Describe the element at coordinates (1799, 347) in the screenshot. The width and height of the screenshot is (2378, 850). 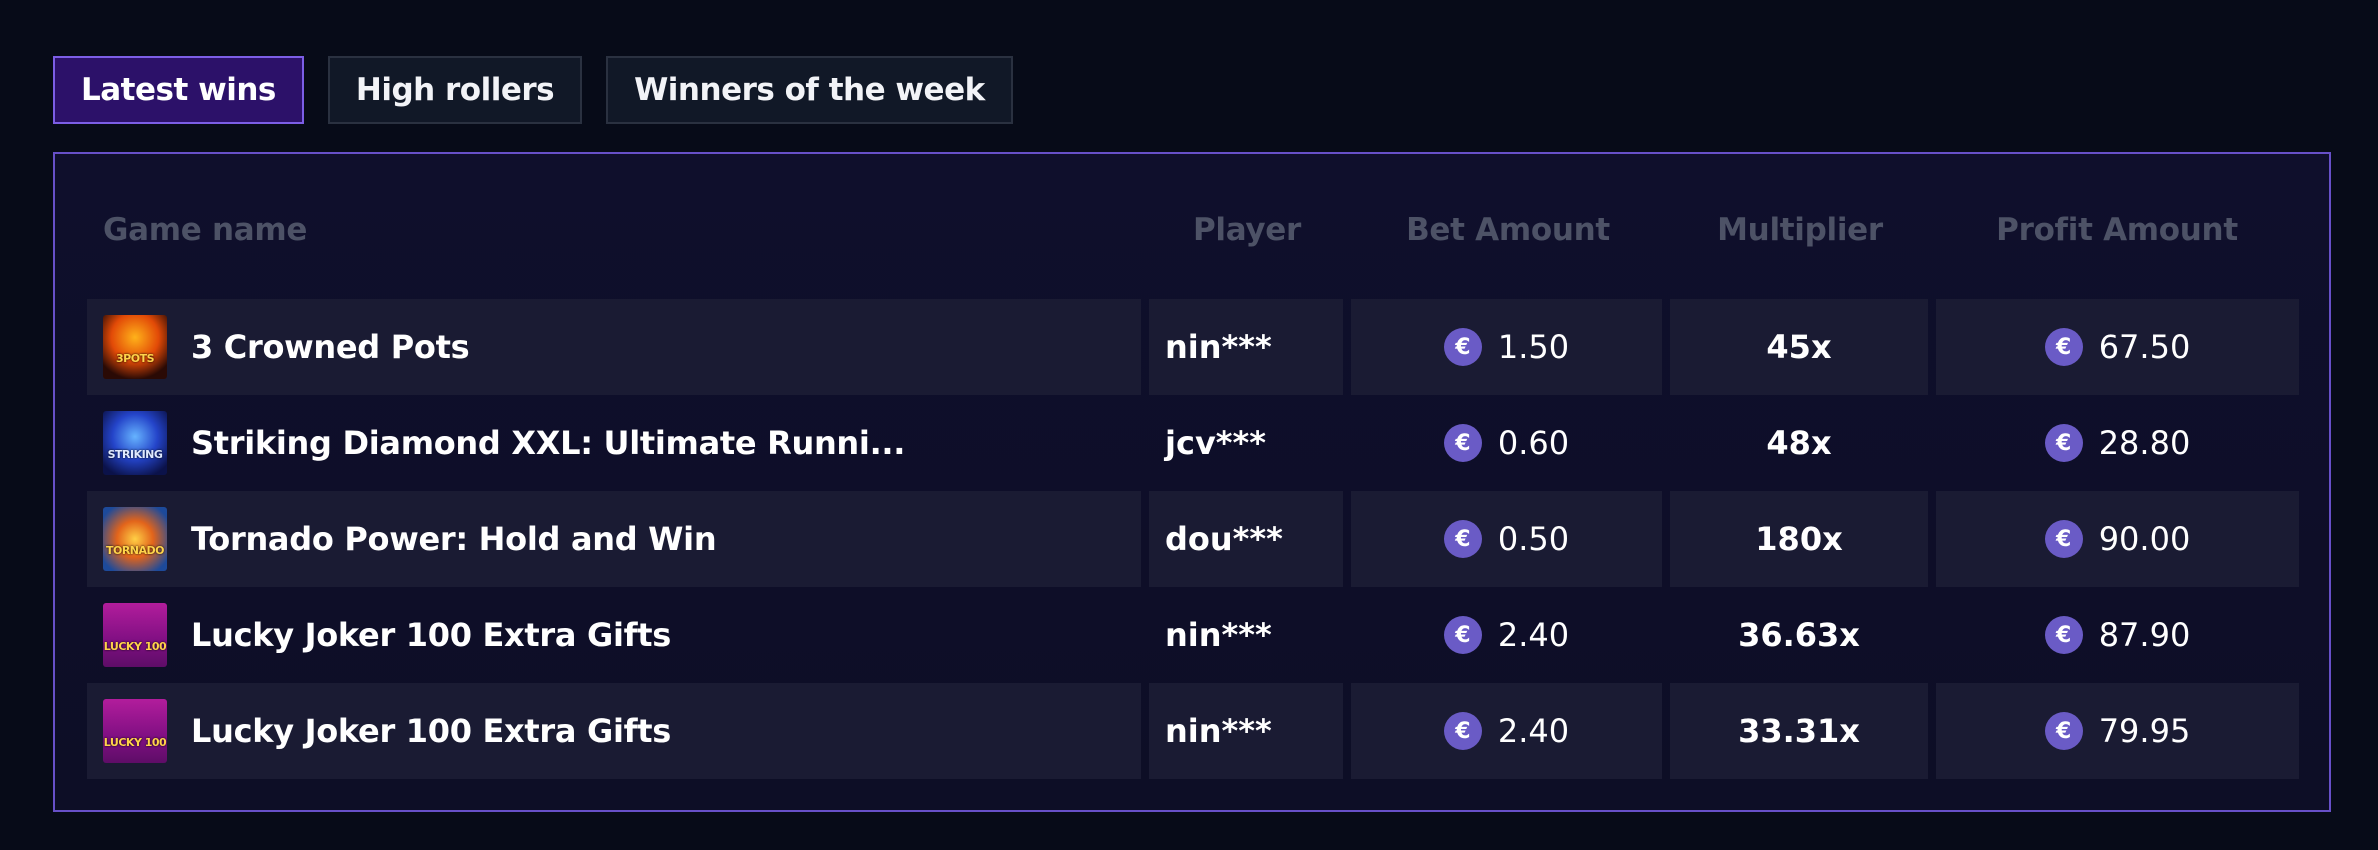
I see `multiplier-cell: 45x` at that location.